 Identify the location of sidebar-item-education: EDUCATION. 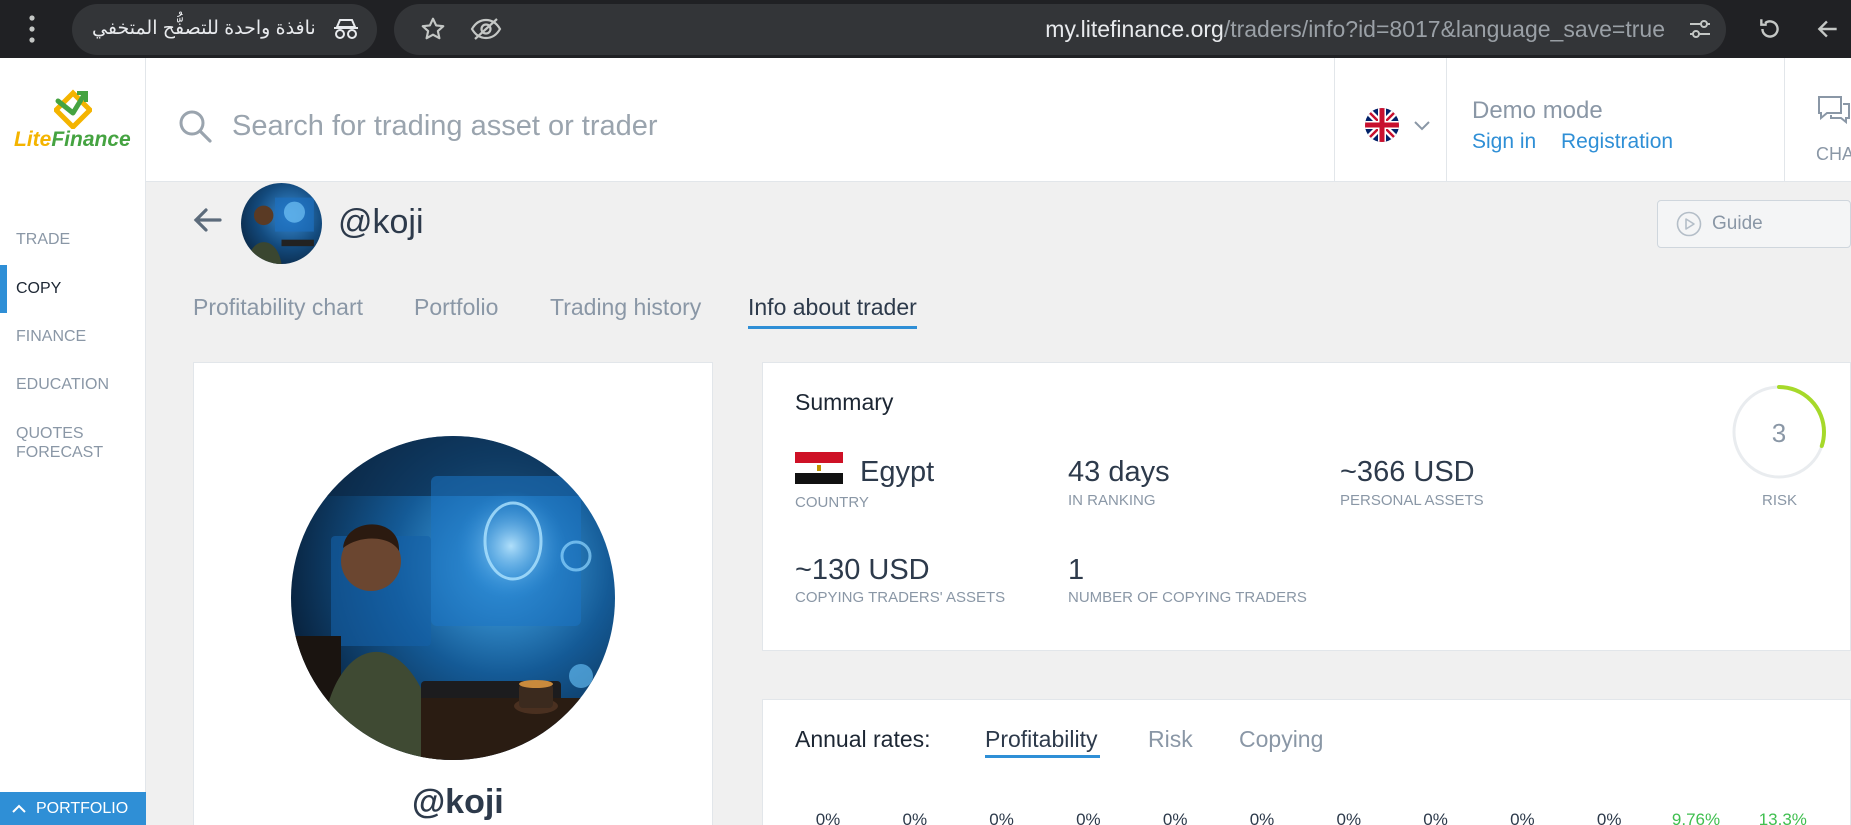
(62, 384).